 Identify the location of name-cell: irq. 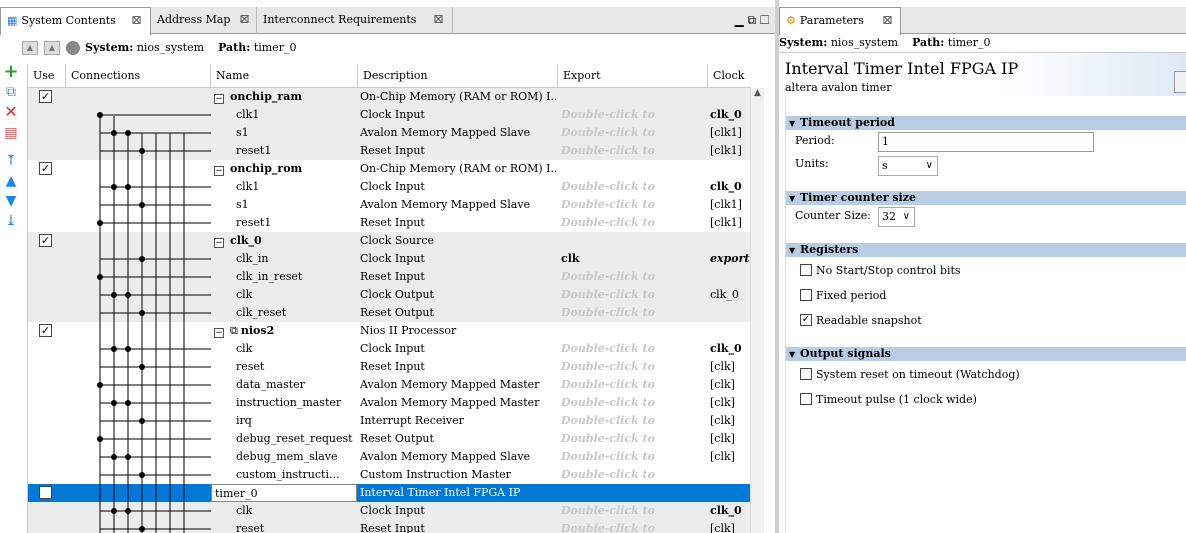
(284, 421).